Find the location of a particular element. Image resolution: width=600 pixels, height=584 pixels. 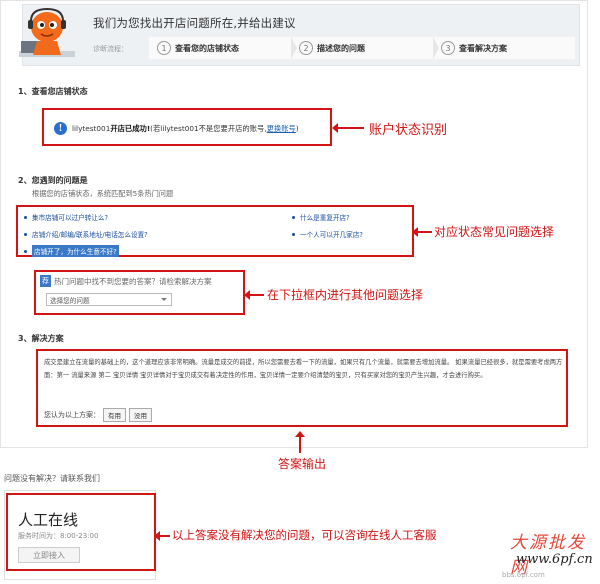

search-tip-text: 热门问题中找不到您要的答案？请检索解决方案 is located at coordinates (133, 281).